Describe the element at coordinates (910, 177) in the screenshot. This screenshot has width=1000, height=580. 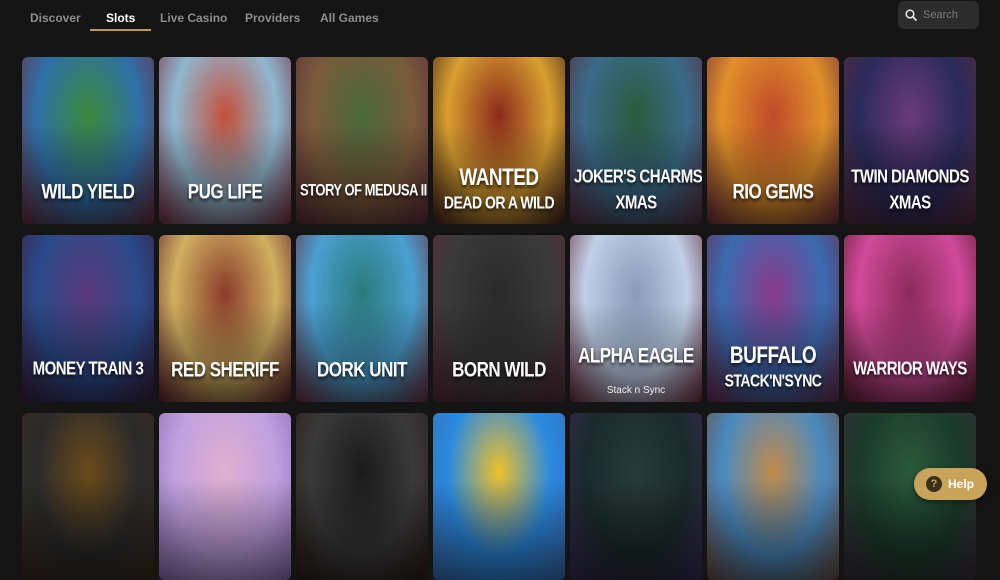
I see `game-title: TWIN DIAMONDS` at that location.